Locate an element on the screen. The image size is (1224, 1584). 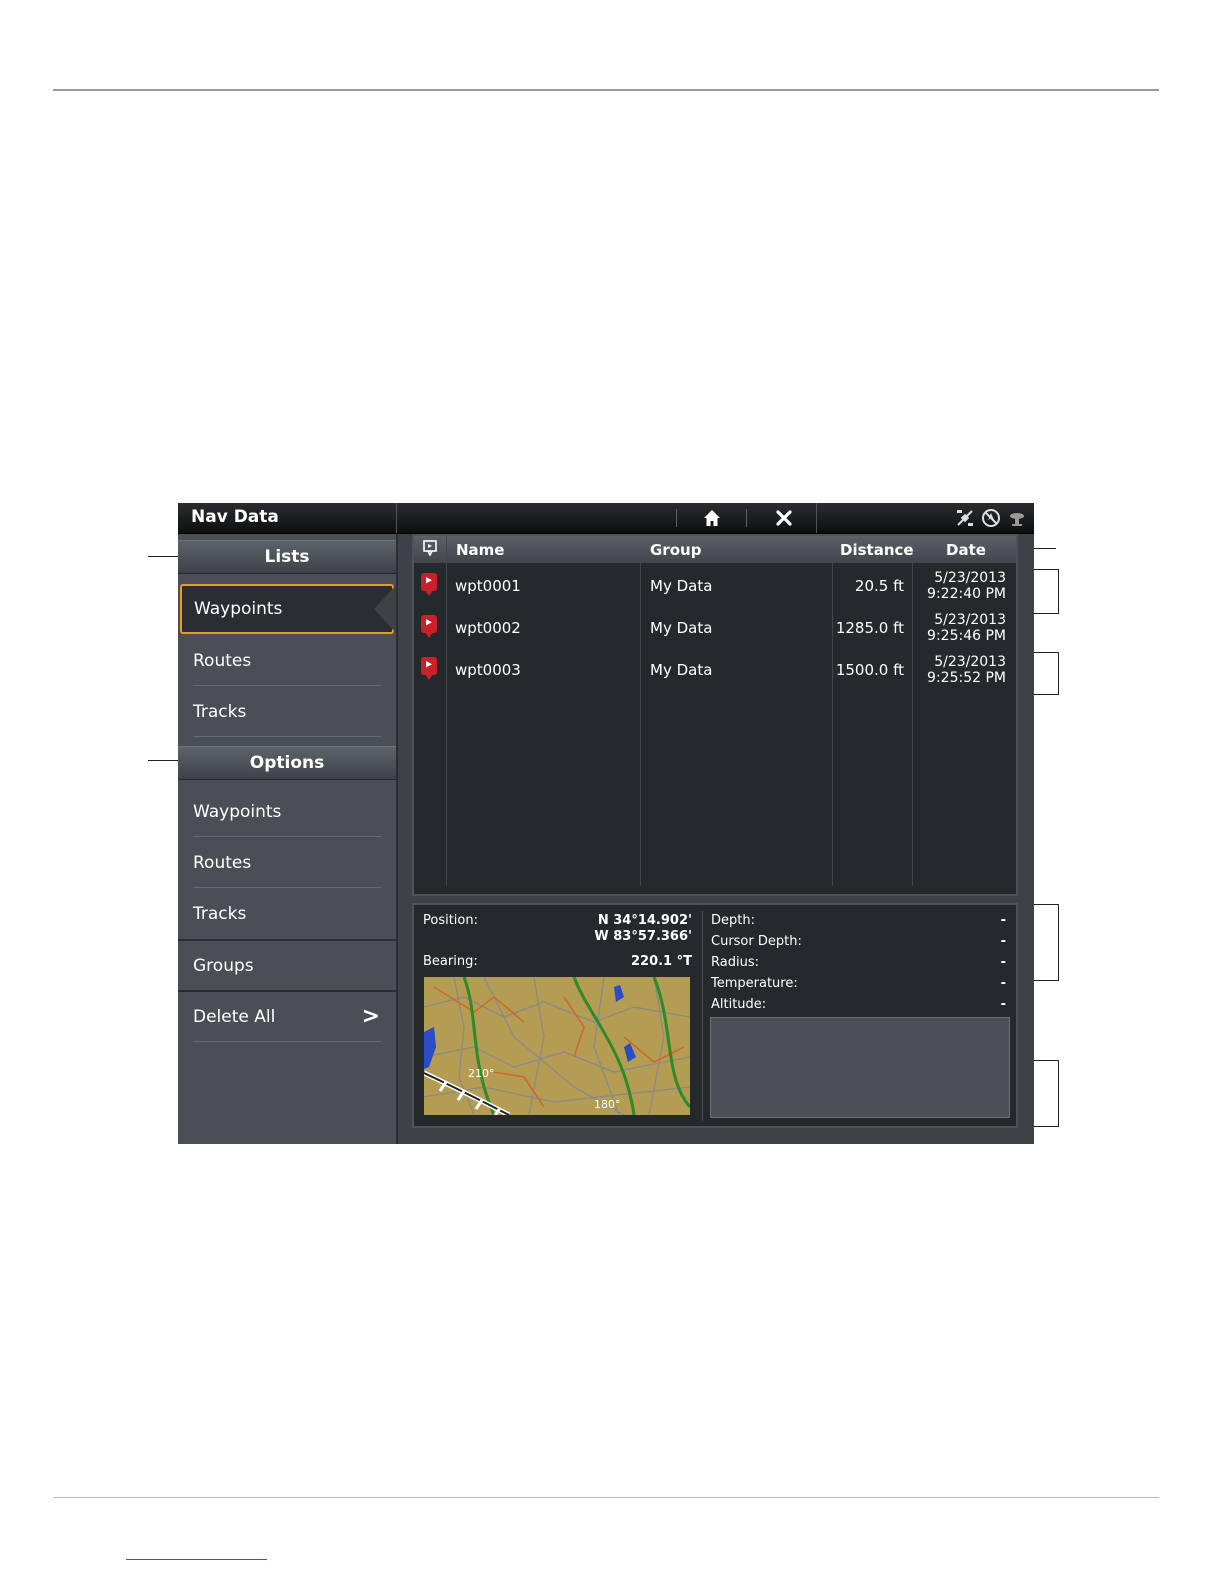
temperature-label: Temperature: is located at coordinates (754, 983).